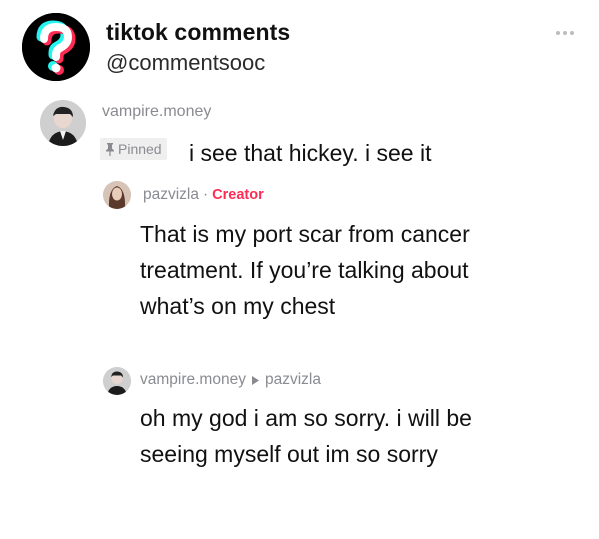  Describe the element at coordinates (198, 32) in the screenshot. I see `account-name: tiktok comments` at that location.